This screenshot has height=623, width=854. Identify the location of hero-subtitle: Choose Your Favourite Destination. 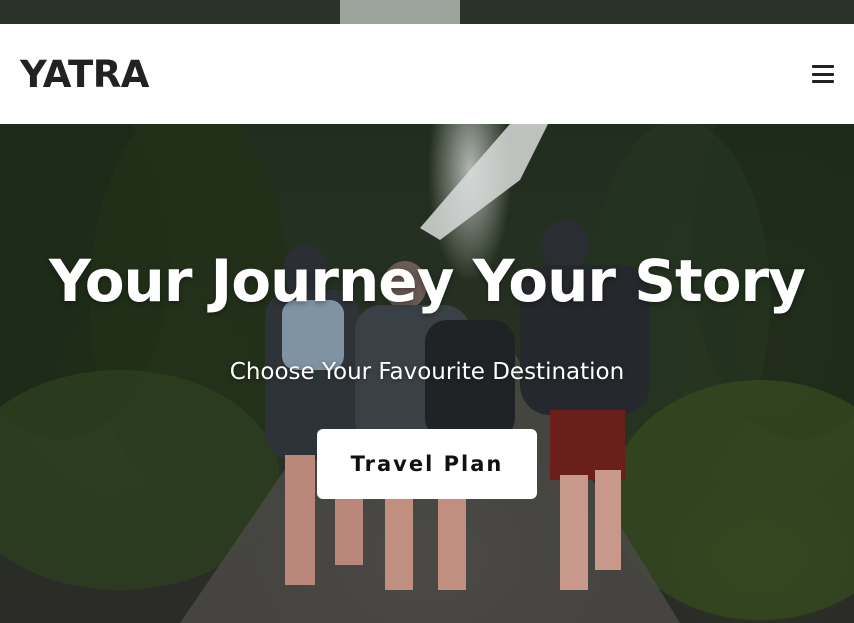
(427, 372).